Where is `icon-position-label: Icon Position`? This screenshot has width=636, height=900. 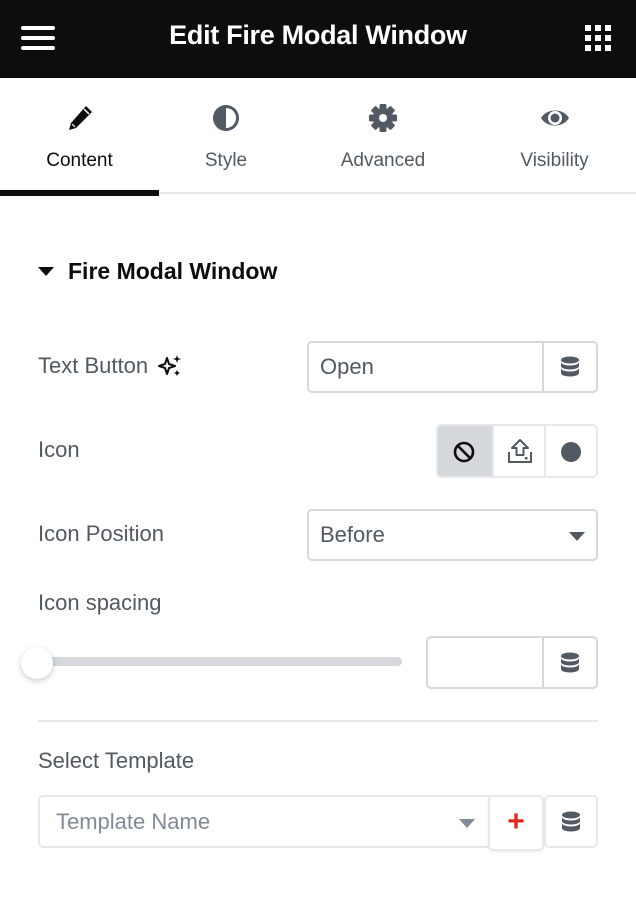
icon-position-label: Icon Position is located at coordinates (101, 533).